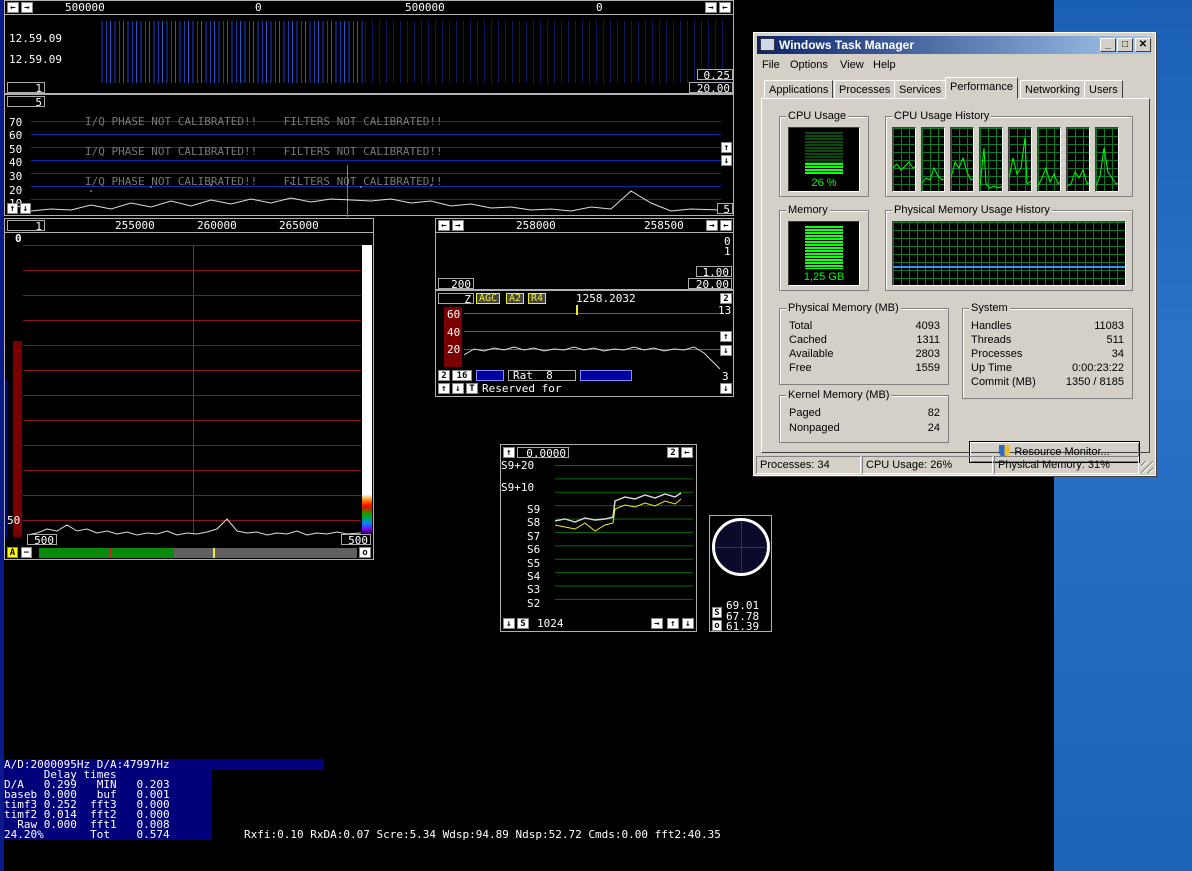  What do you see at coordinates (369, 8) in the screenshot?
I see `waterfall-freq-scale: ← → 500000 0 500000 0 → ←` at bounding box center [369, 8].